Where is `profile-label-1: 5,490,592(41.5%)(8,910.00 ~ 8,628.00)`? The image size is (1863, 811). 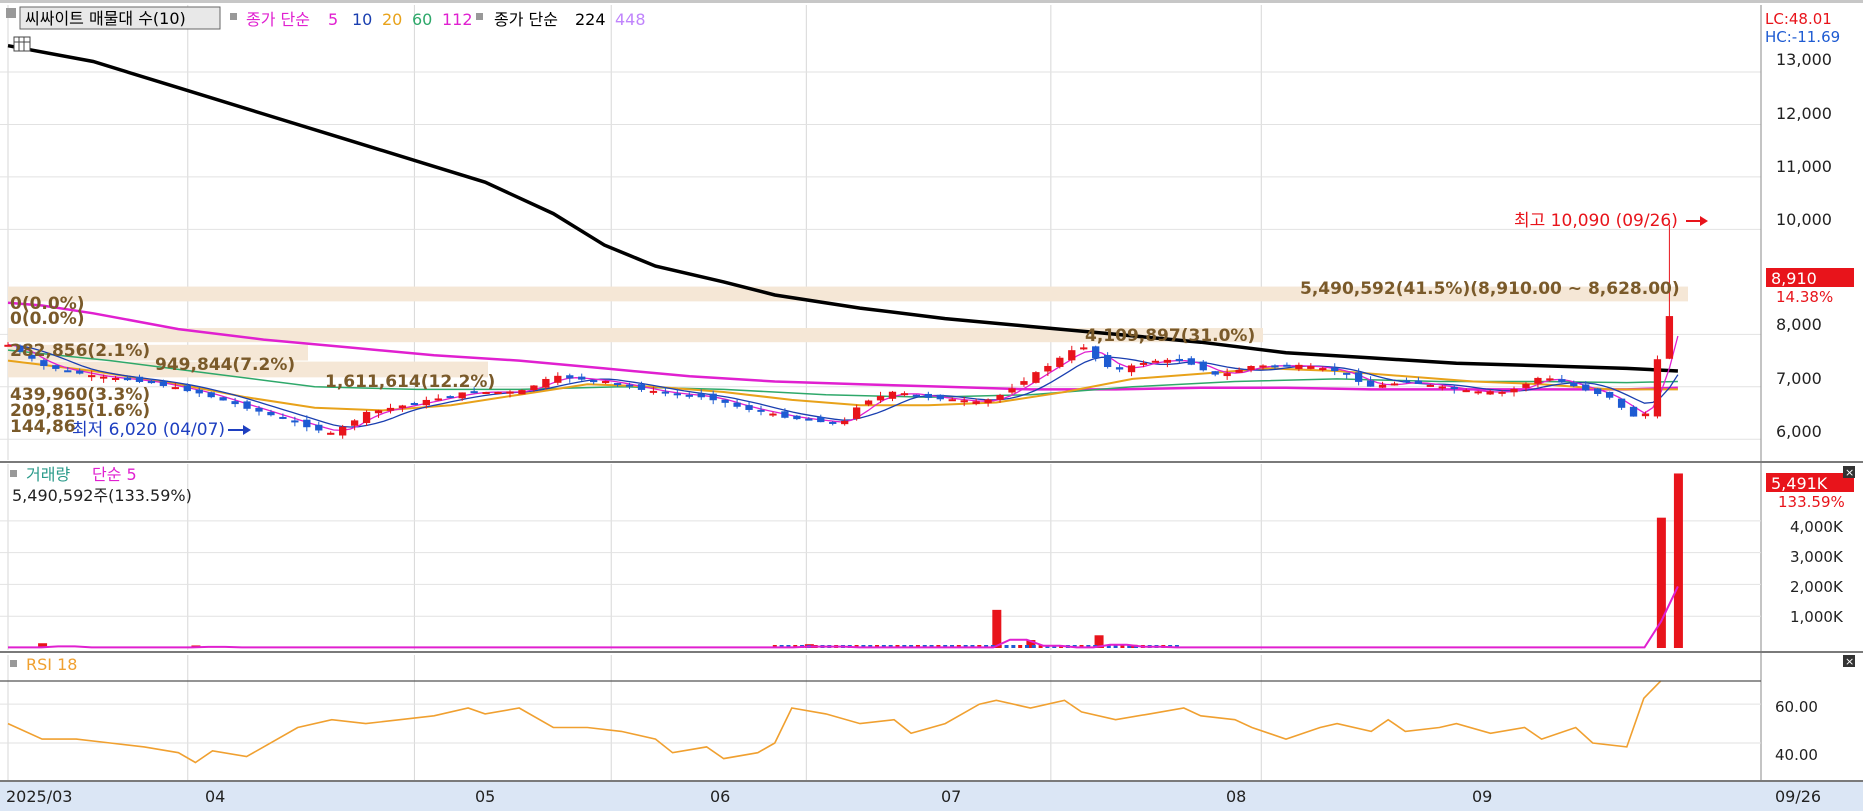
profile-label-1: 5,490,592(41.5%)(8,910.00 ~ 8,628.00) is located at coordinates (1490, 289).